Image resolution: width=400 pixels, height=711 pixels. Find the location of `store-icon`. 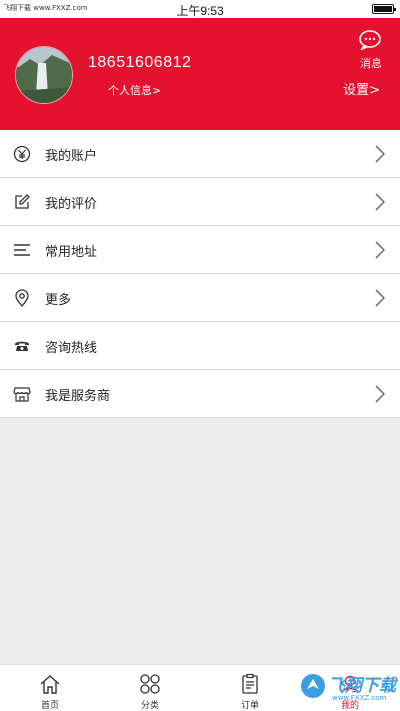

store-icon is located at coordinates (22, 394).